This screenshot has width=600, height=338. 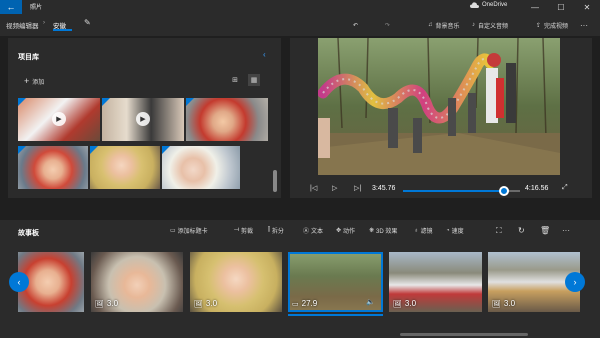 What do you see at coordinates (349, 232) in the screenshot?
I see `motion-label: 动作` at bounding box center [349, 232].